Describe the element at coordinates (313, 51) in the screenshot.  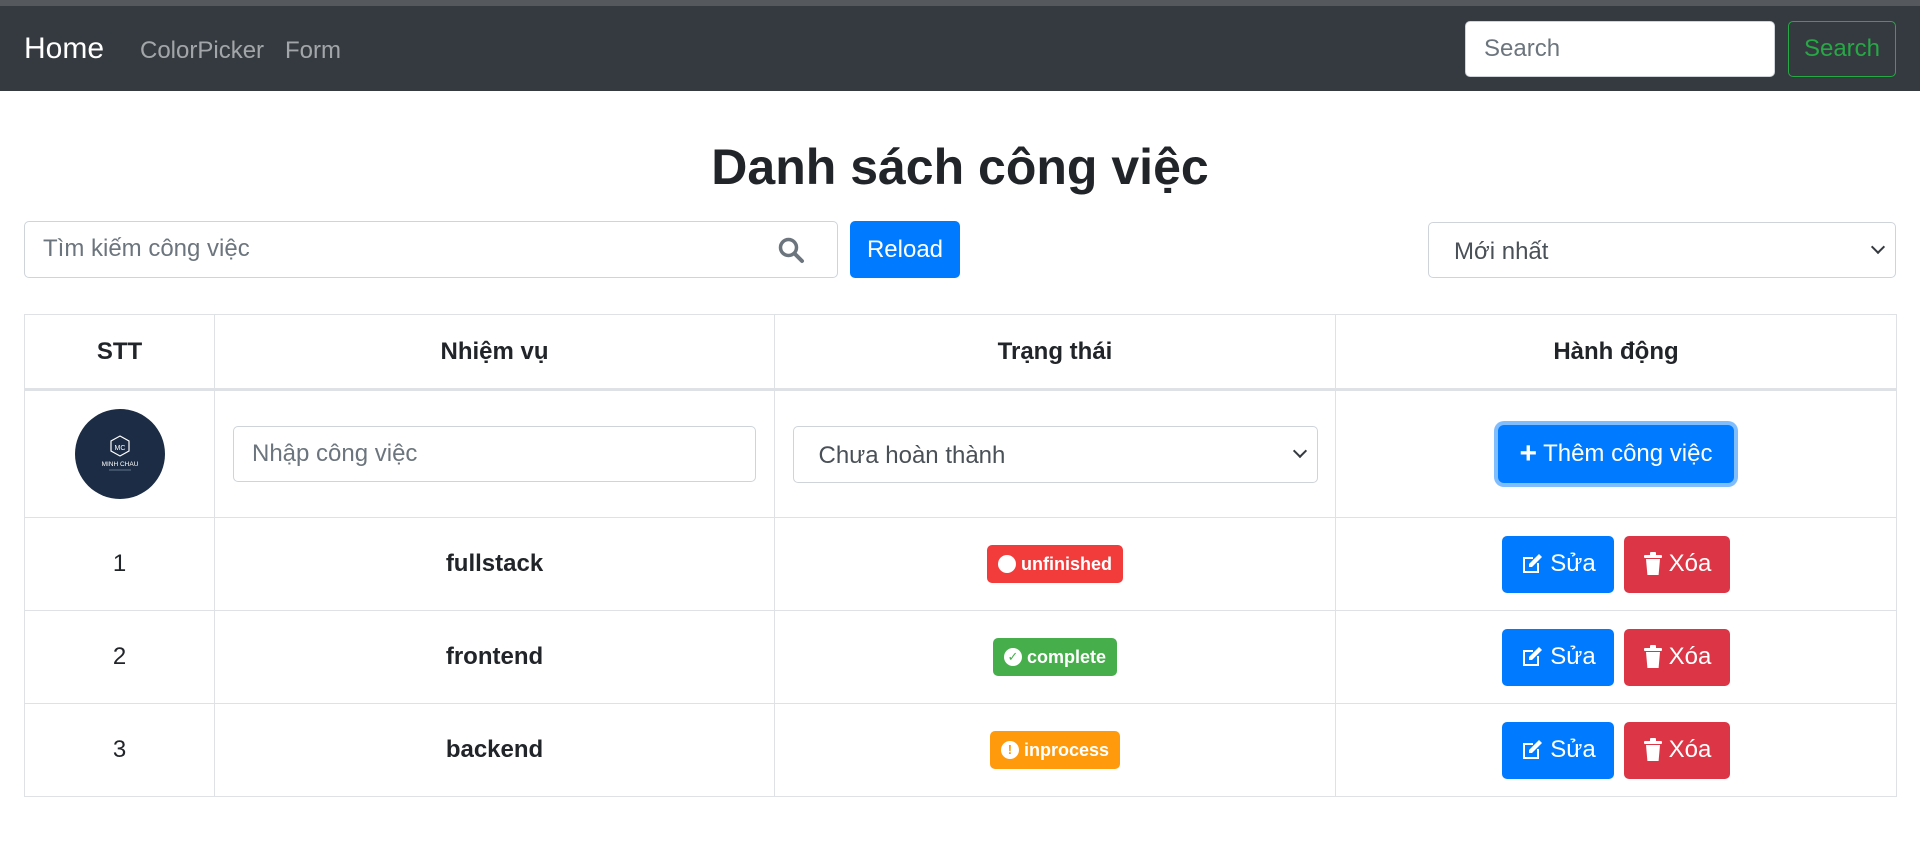
I see `nav-form-link: Form` at that location.